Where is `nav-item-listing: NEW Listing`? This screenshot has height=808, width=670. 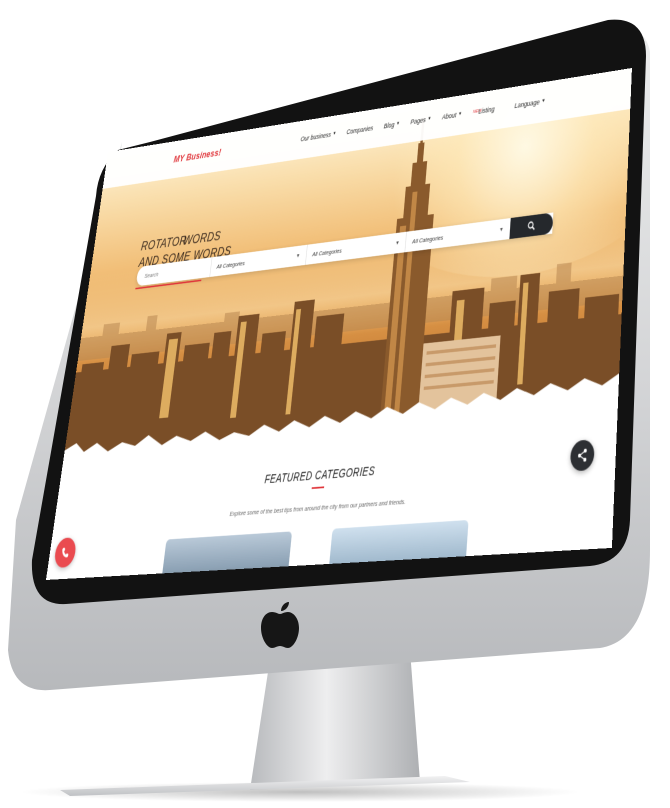 nav-item-listing: NEW Listing is located at coordinates (484, 110).